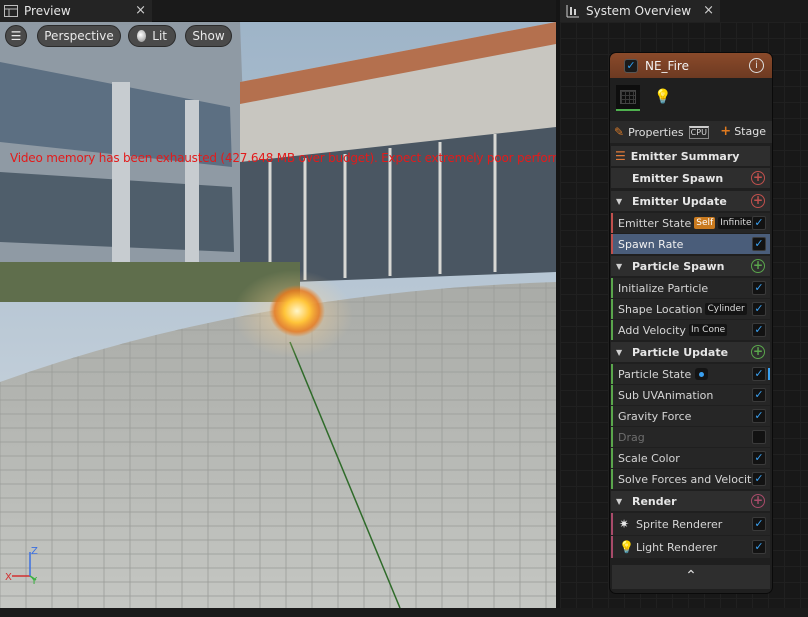 Image resolution: width=808 pixels, height=617 pixels. What do you see at coordinates (152, 36) in the screenshot?
I see `lit-button: Lit` at bounding box center [152, 36].